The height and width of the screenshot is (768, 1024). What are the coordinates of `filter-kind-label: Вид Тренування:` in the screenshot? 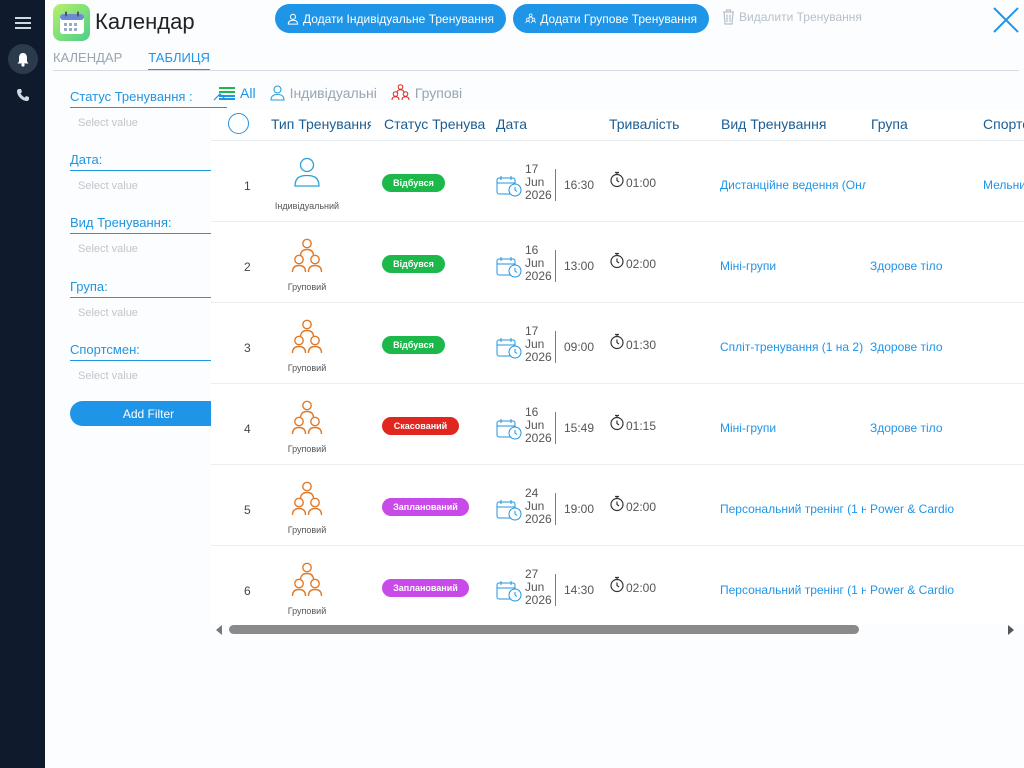 It's located at (121, 222).